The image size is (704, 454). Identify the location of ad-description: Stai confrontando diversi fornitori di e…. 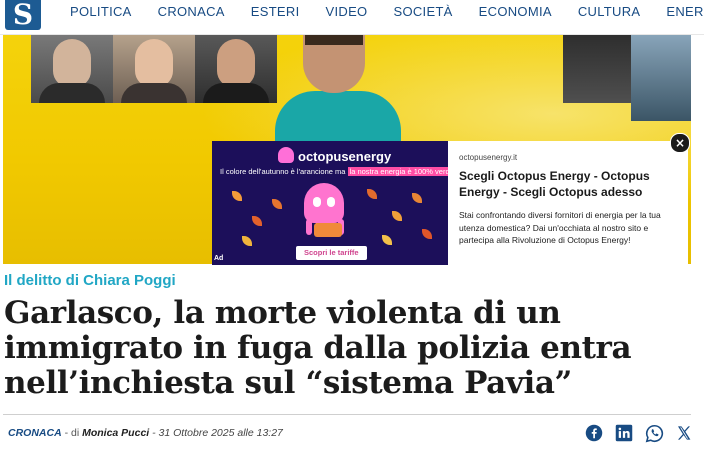
(570, 228).